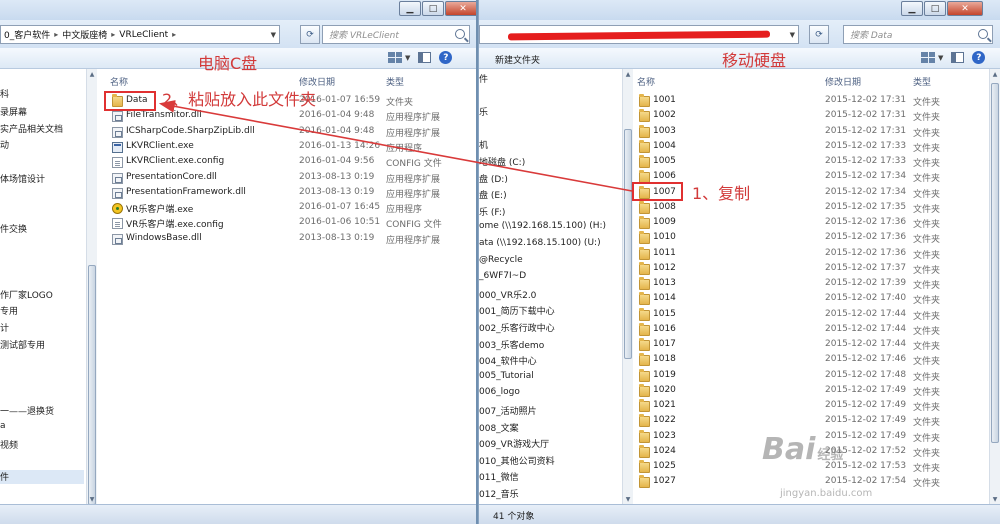 This screenshot has width=1000, height=524. What do you see at coordinates (499, 427) in the screenshot?
I see `nav-item: 008_文案` at bounding box center [499, 427].